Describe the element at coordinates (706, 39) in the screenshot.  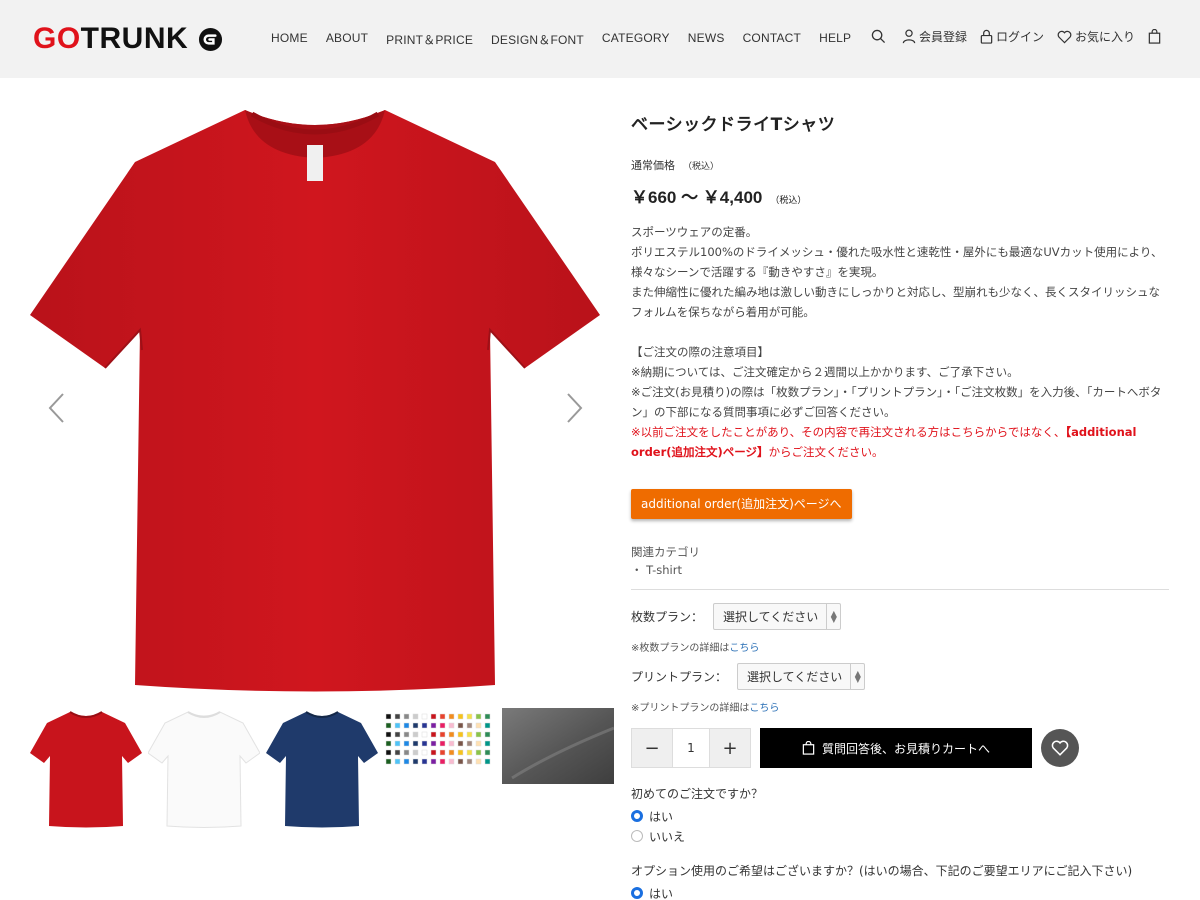
I see `nav-news: NEWS` at that location.